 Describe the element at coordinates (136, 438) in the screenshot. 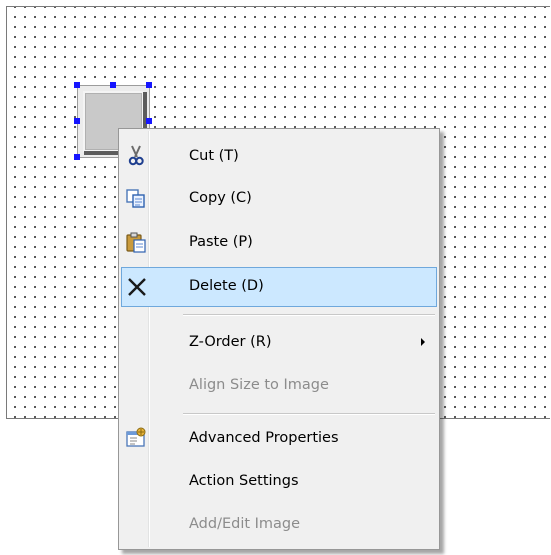

I see `properties-icon` at that location.